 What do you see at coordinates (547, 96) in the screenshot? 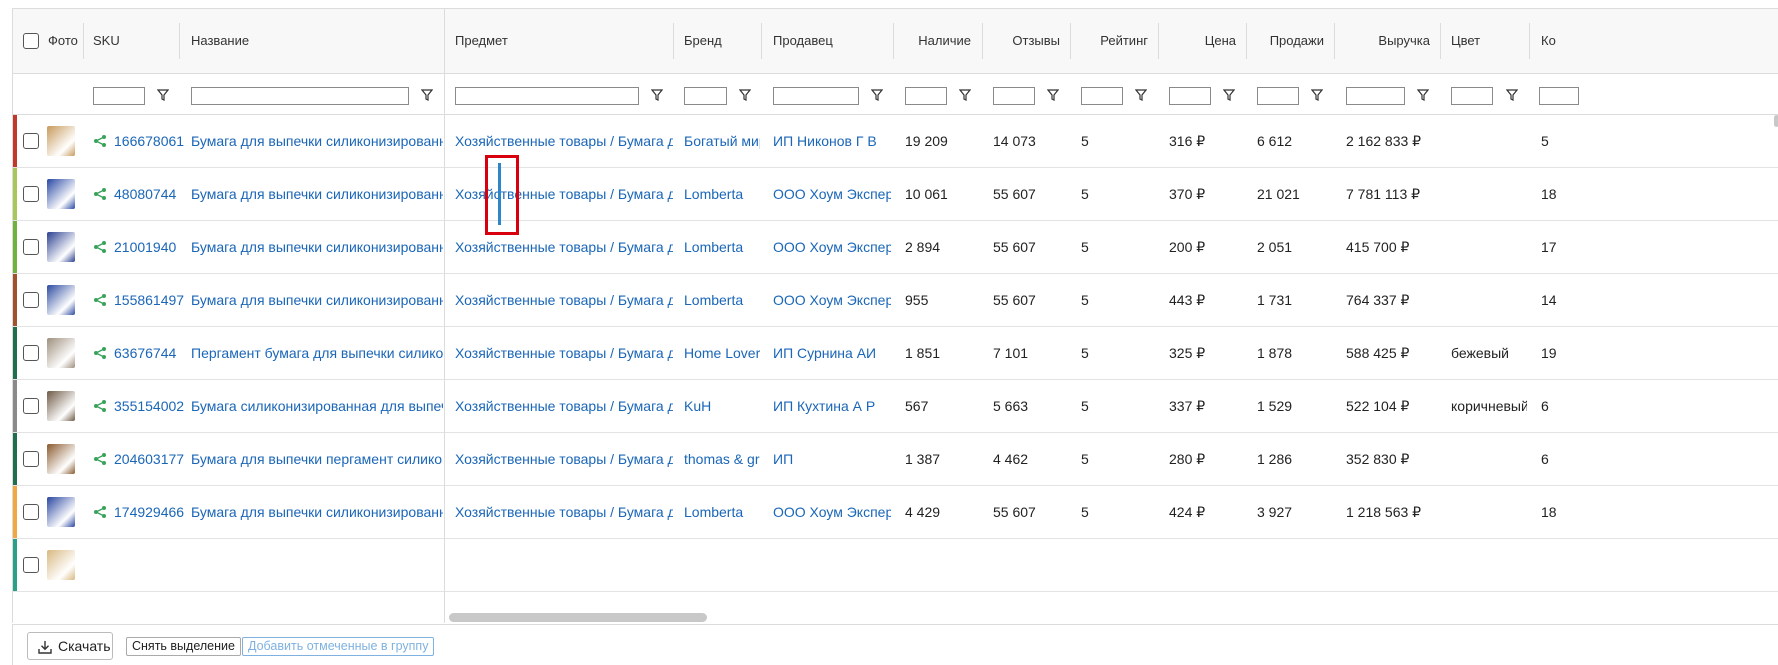
I see `filter-subject-input` at bounding box center [547, 96].